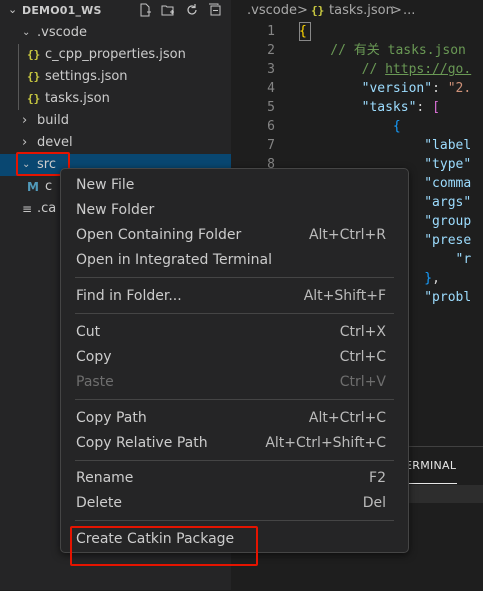 This screenshot has height=591, width=483. What do you see at coordinates (62, 10) in the screenshot?
I see `workspace-title: DEMO01_WS` at bounding box center [62, 10].